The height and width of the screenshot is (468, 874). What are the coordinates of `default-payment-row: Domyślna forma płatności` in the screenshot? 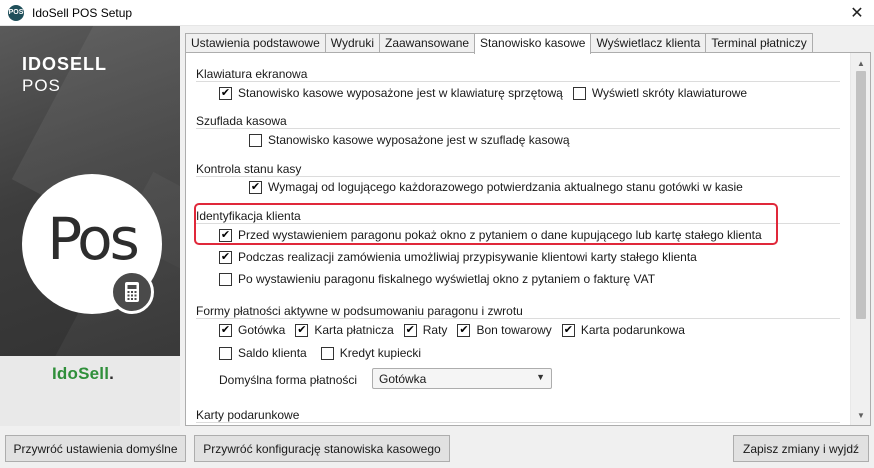 It's located at (293, 380).